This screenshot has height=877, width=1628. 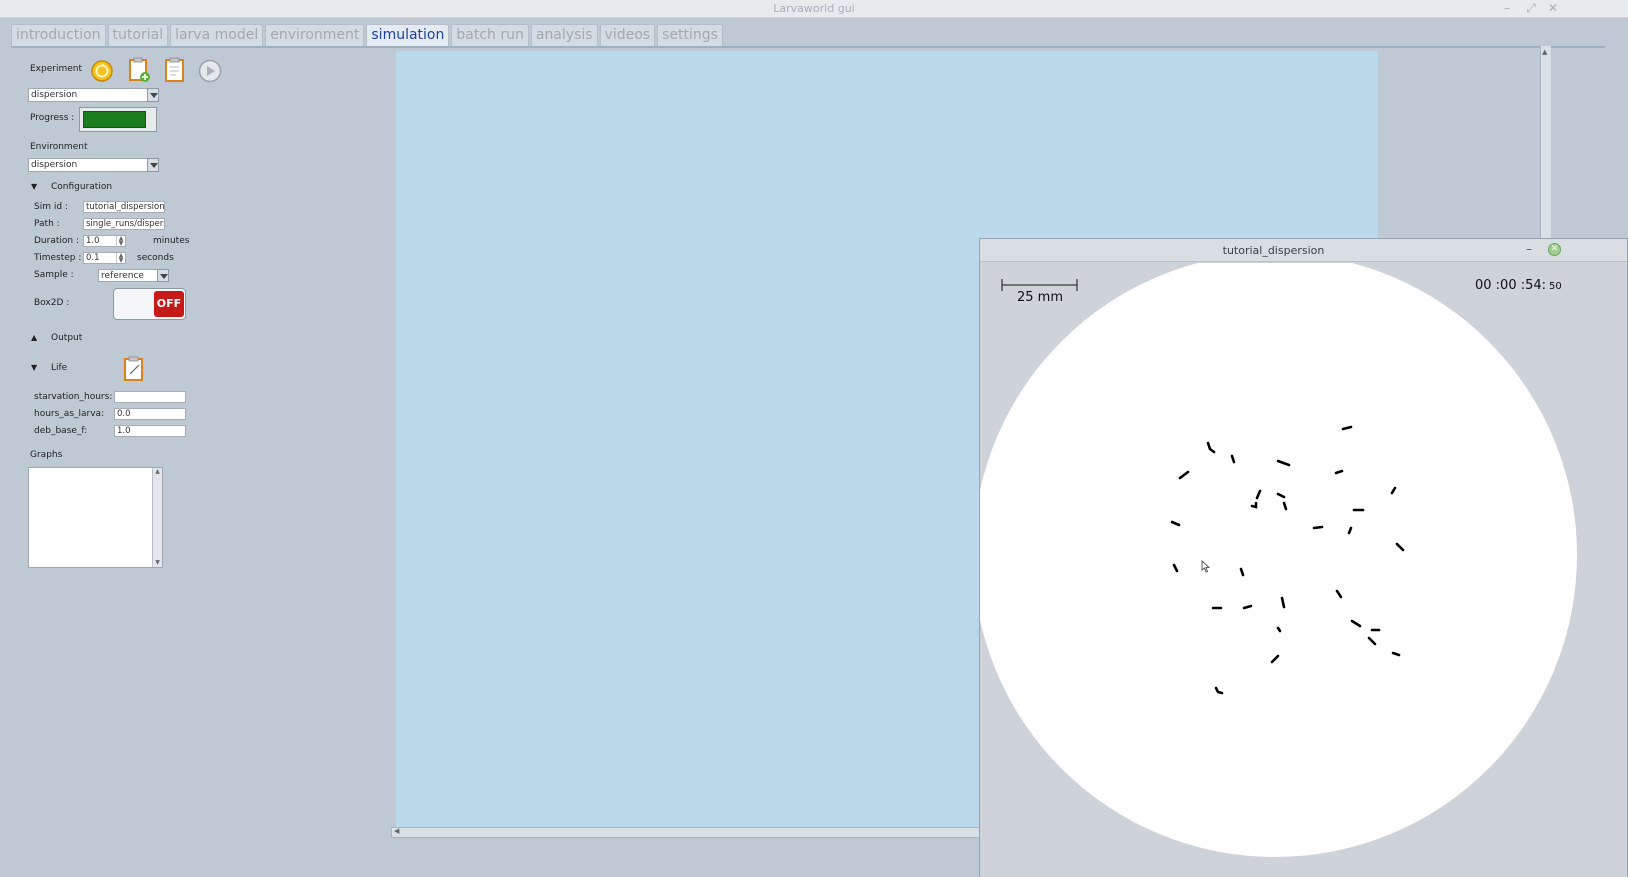 What do you see at coordinates (686, 832) in the screenshot?
I see `horizontal-scrollbar: ◀` at bounding box center [686, 832].